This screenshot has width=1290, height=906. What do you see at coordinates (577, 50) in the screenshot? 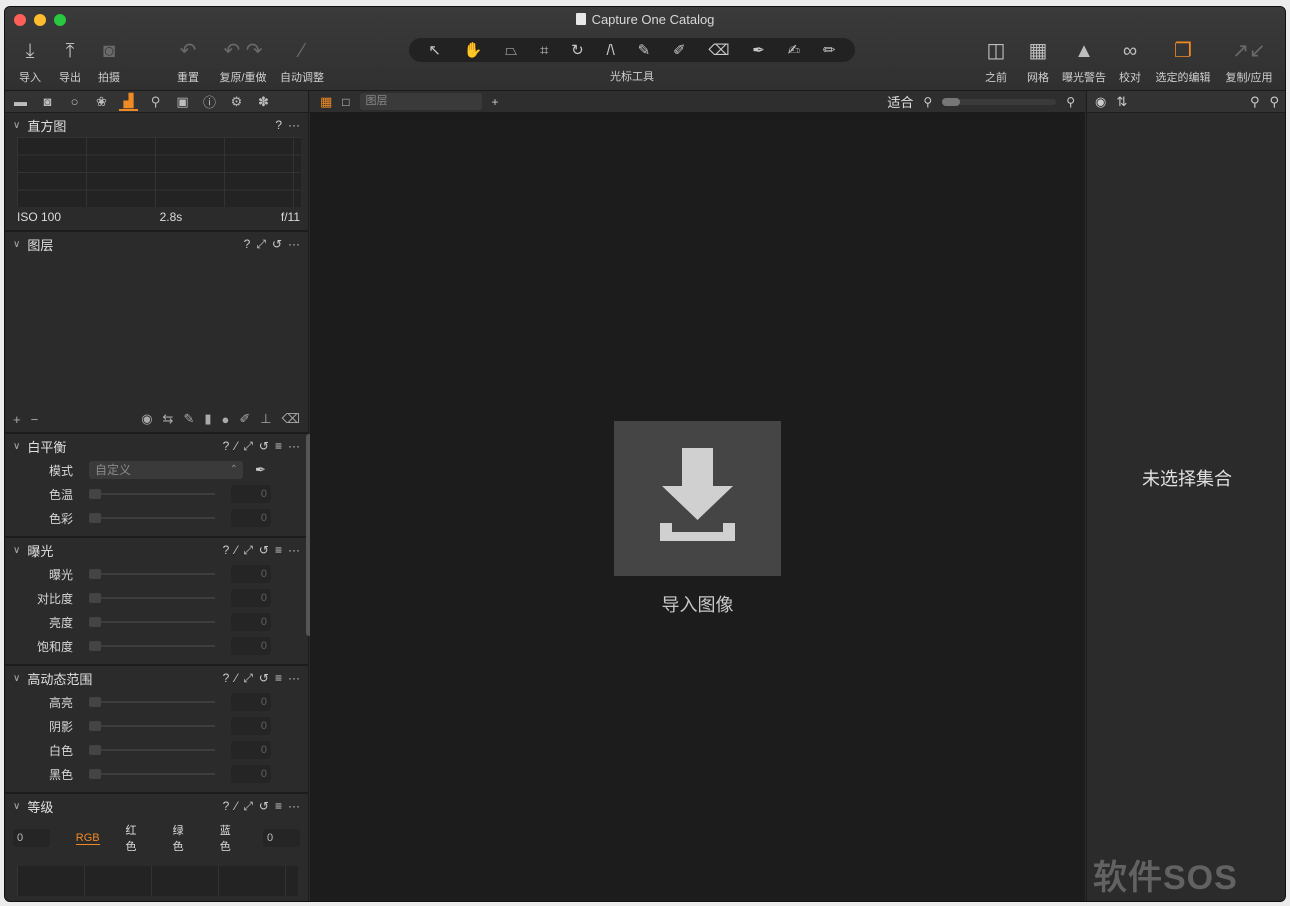
I see `rotate-icon: ↻` at bounding box center [577, 50].